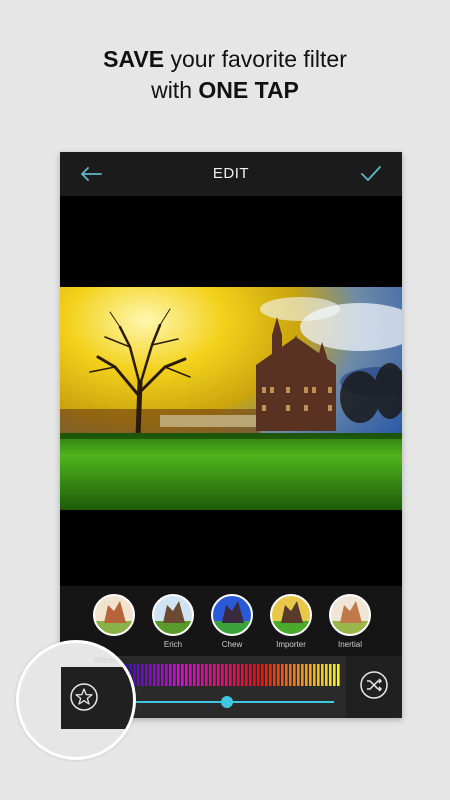  I want to click on filter-strip: Worden Erich, so click(231, 621).